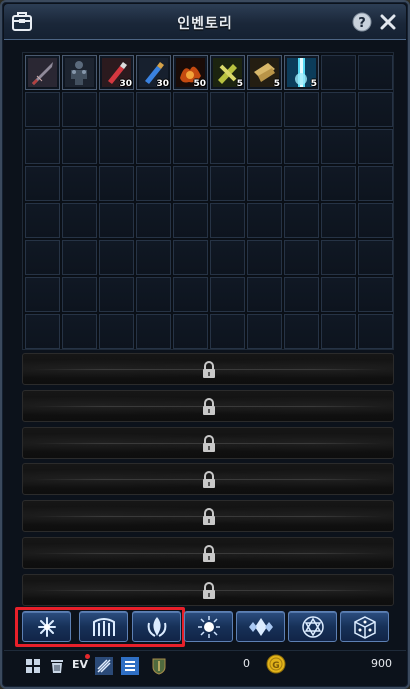 The image size is (410, 689). I want to click on title-bar: 인벤토리, so click(205, 22).